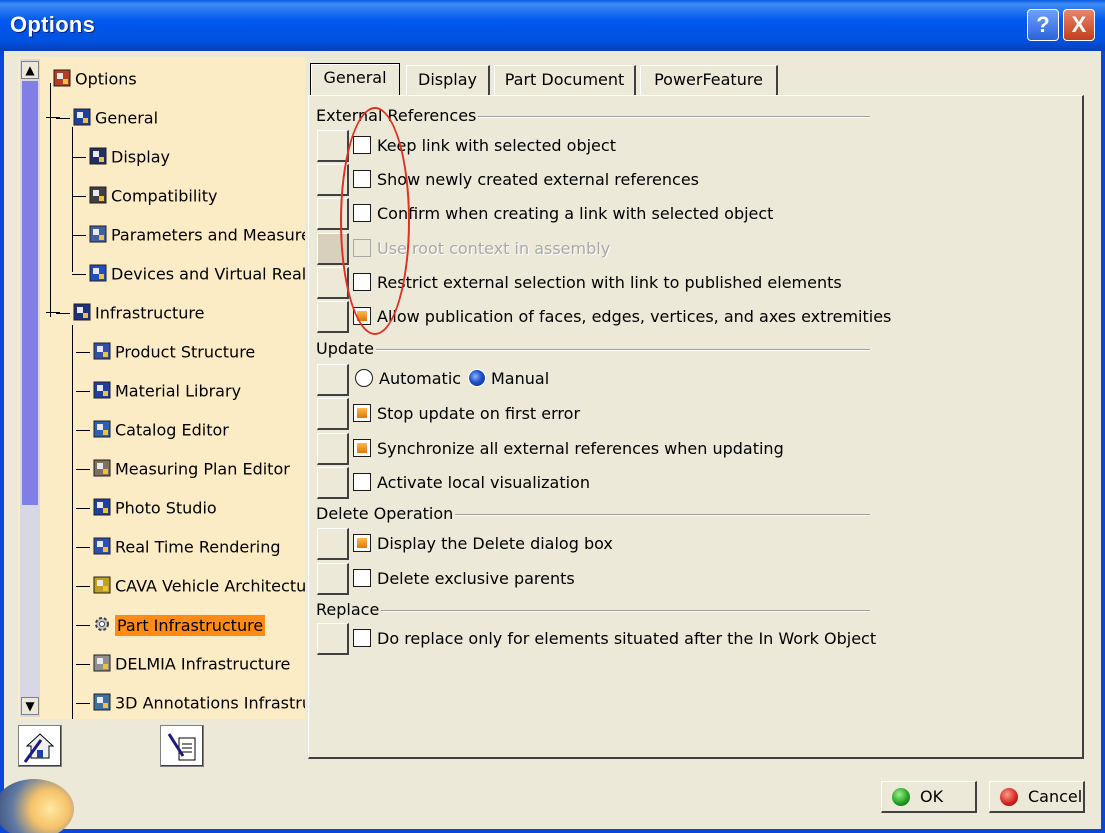  I want to click on tree-item-cava-vehicle-architectur: CAVA Vehicle Architectur, so click(198, 586).